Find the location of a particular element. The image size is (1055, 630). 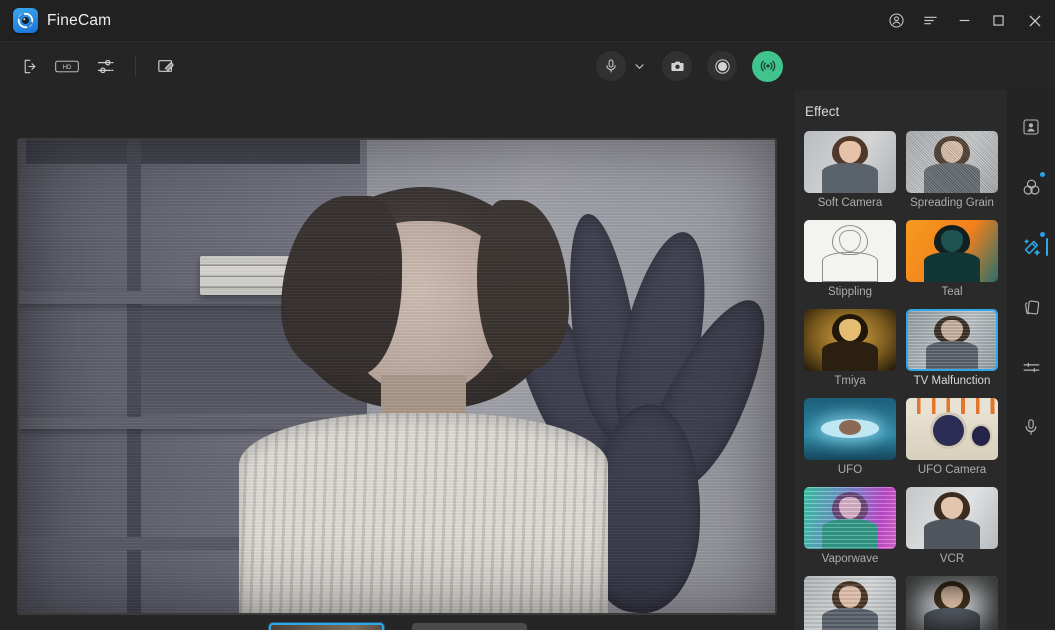

effect-item-vignette: Vignette is located at coordinates (952, 603).